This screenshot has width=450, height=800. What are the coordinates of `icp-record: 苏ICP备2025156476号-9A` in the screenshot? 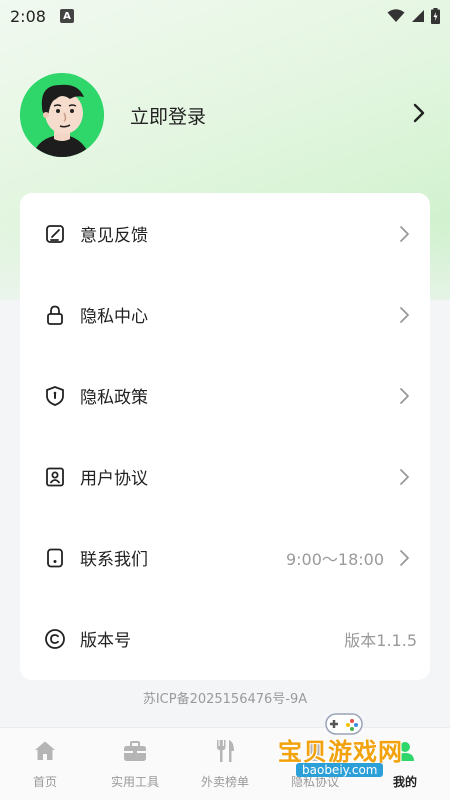 It's located at (225, 697).